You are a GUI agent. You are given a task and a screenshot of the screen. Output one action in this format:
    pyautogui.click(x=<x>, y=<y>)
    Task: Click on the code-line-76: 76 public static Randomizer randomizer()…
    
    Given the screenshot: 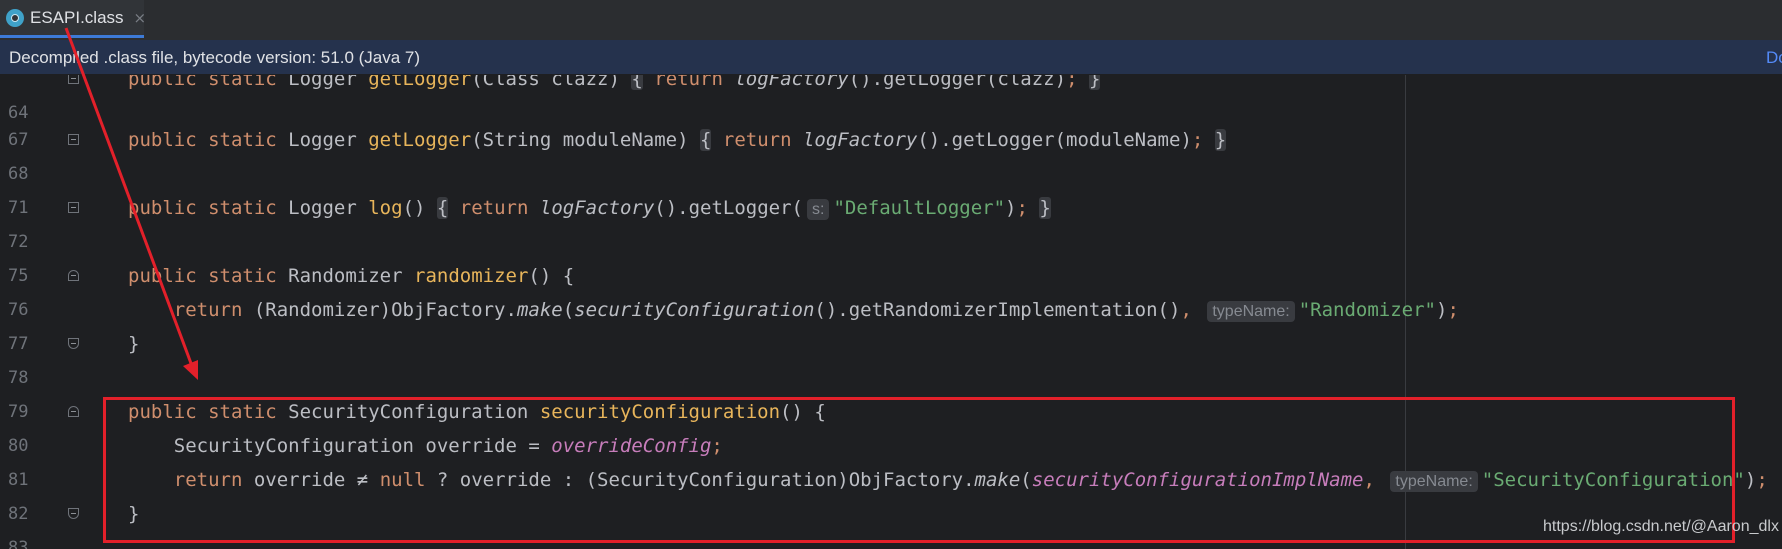 What is the action you would take?
    pyautogui.click(x=891, y=289)
    